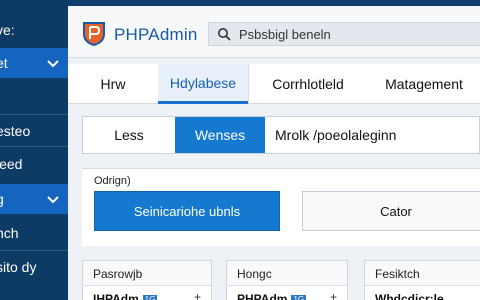 Image resolution: width=480 pixels, height=300 pixels. Describe the element at coordinates (34, 30) in the screenshot. I see `sidebar-item-0: ve:` at that location.